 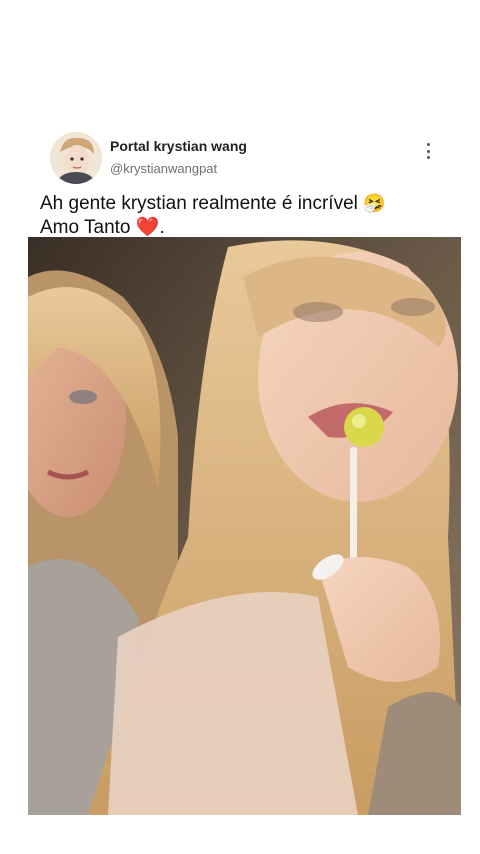 What do you see at coordinates (85, 227) in the screenshot?
I see `caption-text-2: Amo Tanto` at bounding box center [85, 227].